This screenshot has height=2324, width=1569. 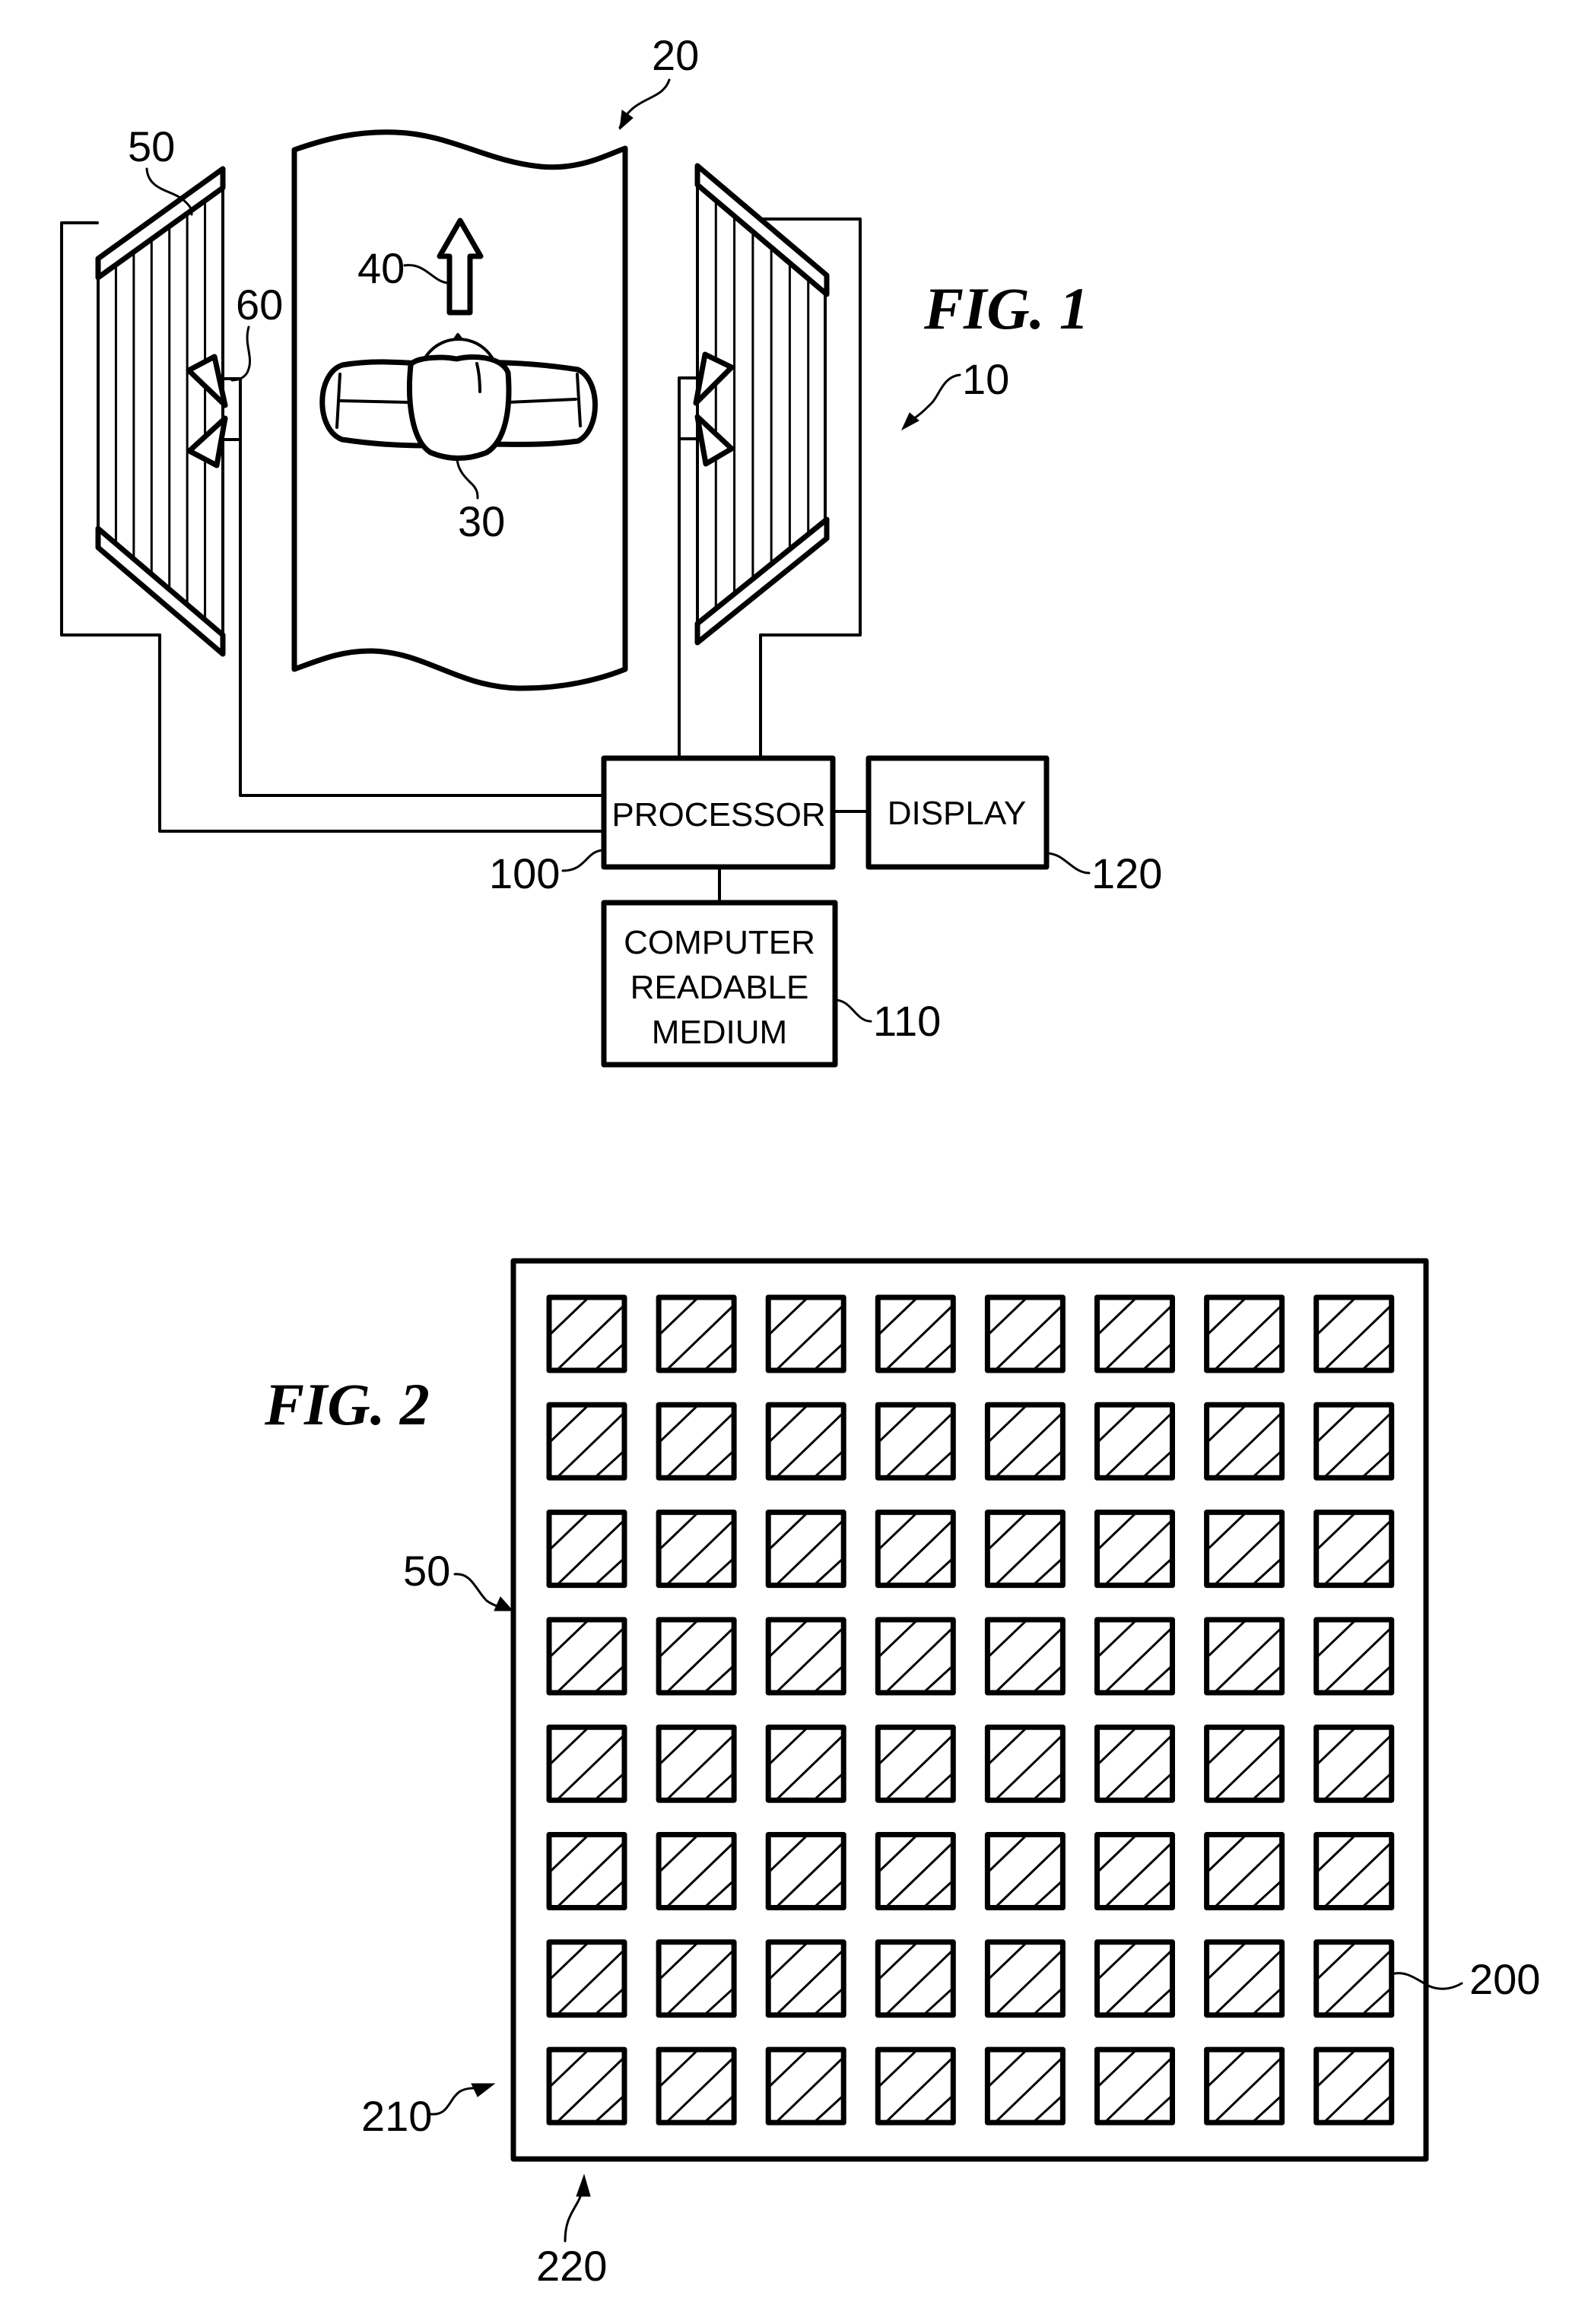 I want to click on ref-30-label: 30, so click(x=482, y=521).